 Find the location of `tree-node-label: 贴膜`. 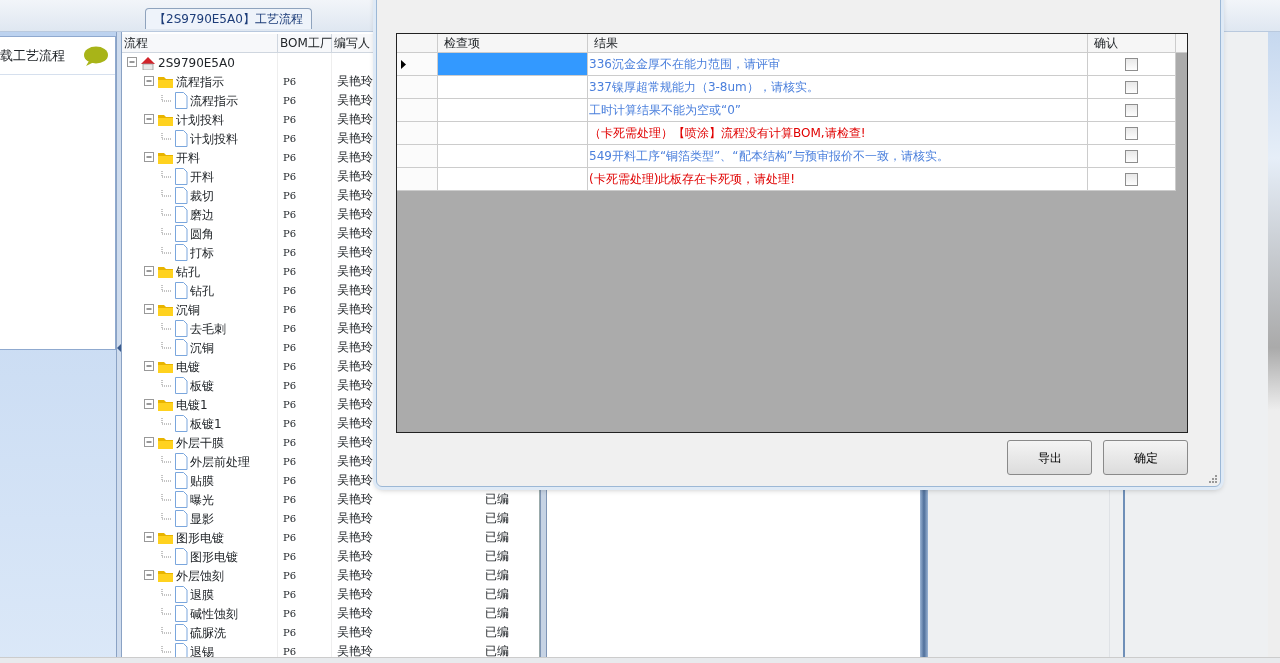

tree-node-label: 贴膜 is located at coordinates (202, 480).